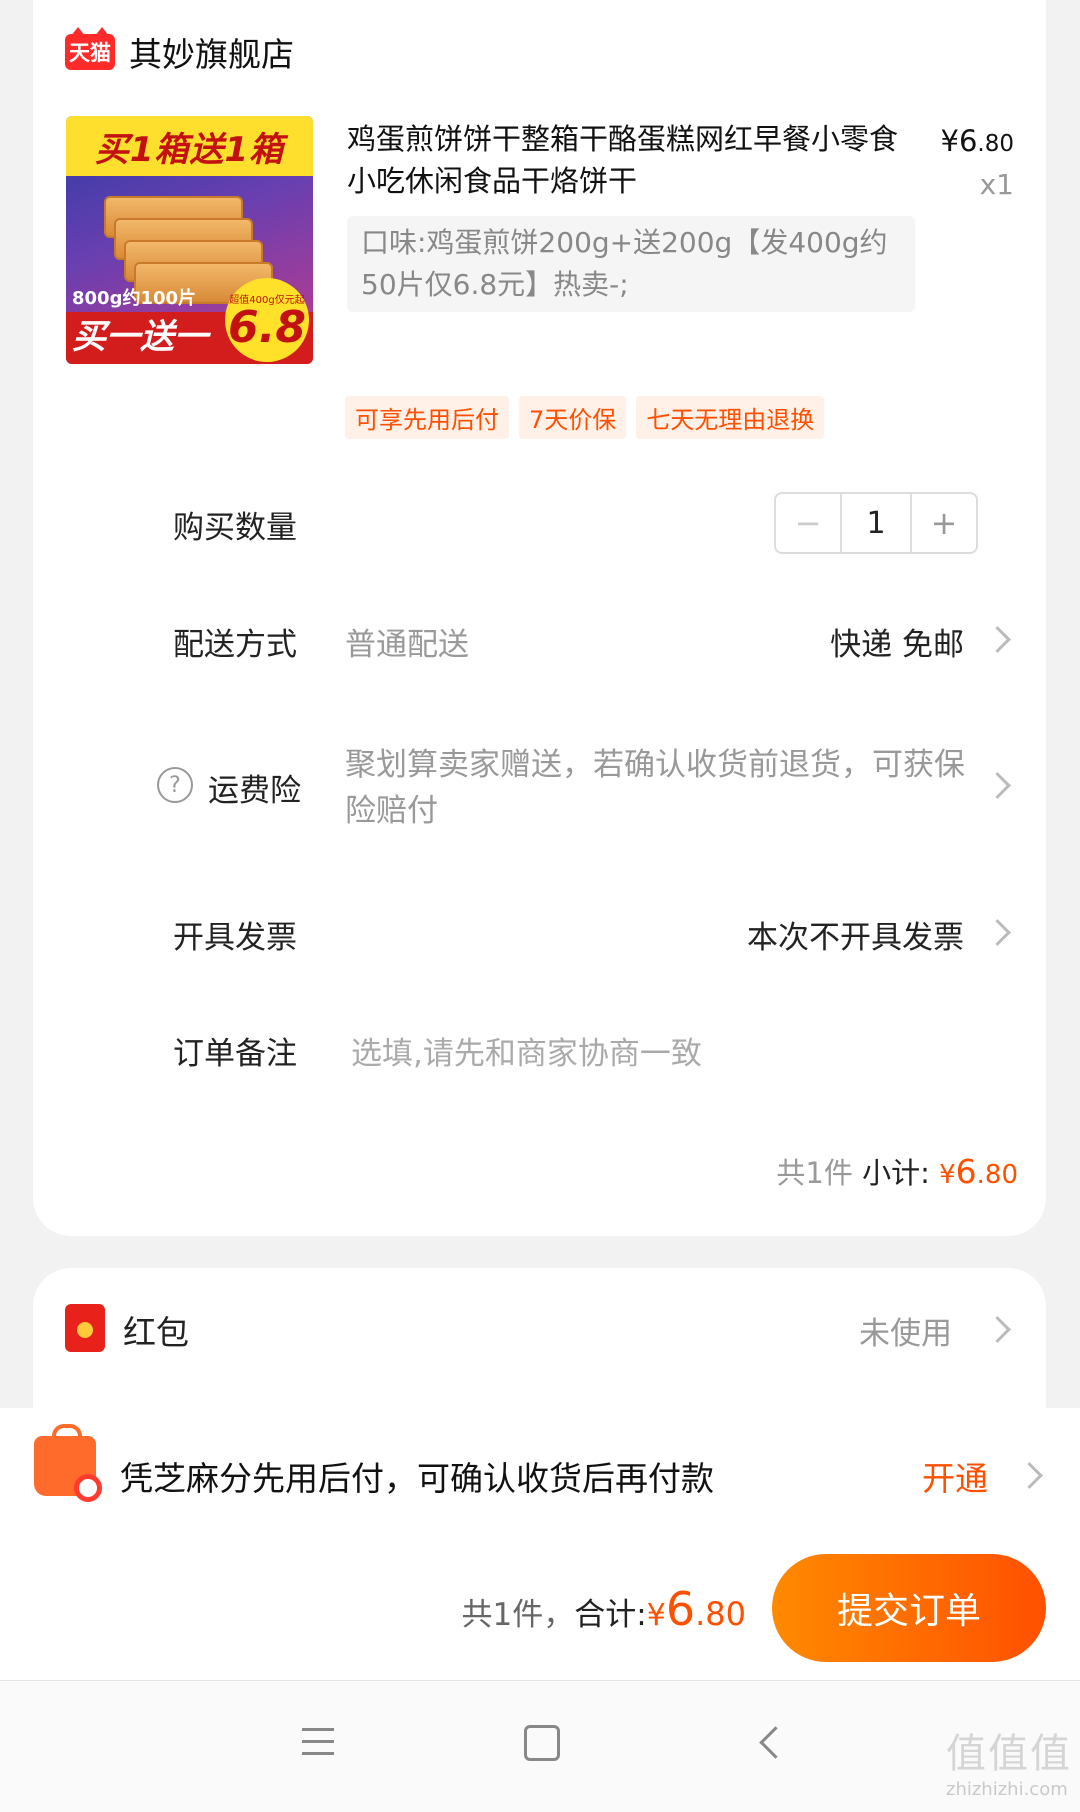 This screenshot has width=1080, height=1812. I want to click on tag-pay-later: 可享先用后付, so click(427, 417).